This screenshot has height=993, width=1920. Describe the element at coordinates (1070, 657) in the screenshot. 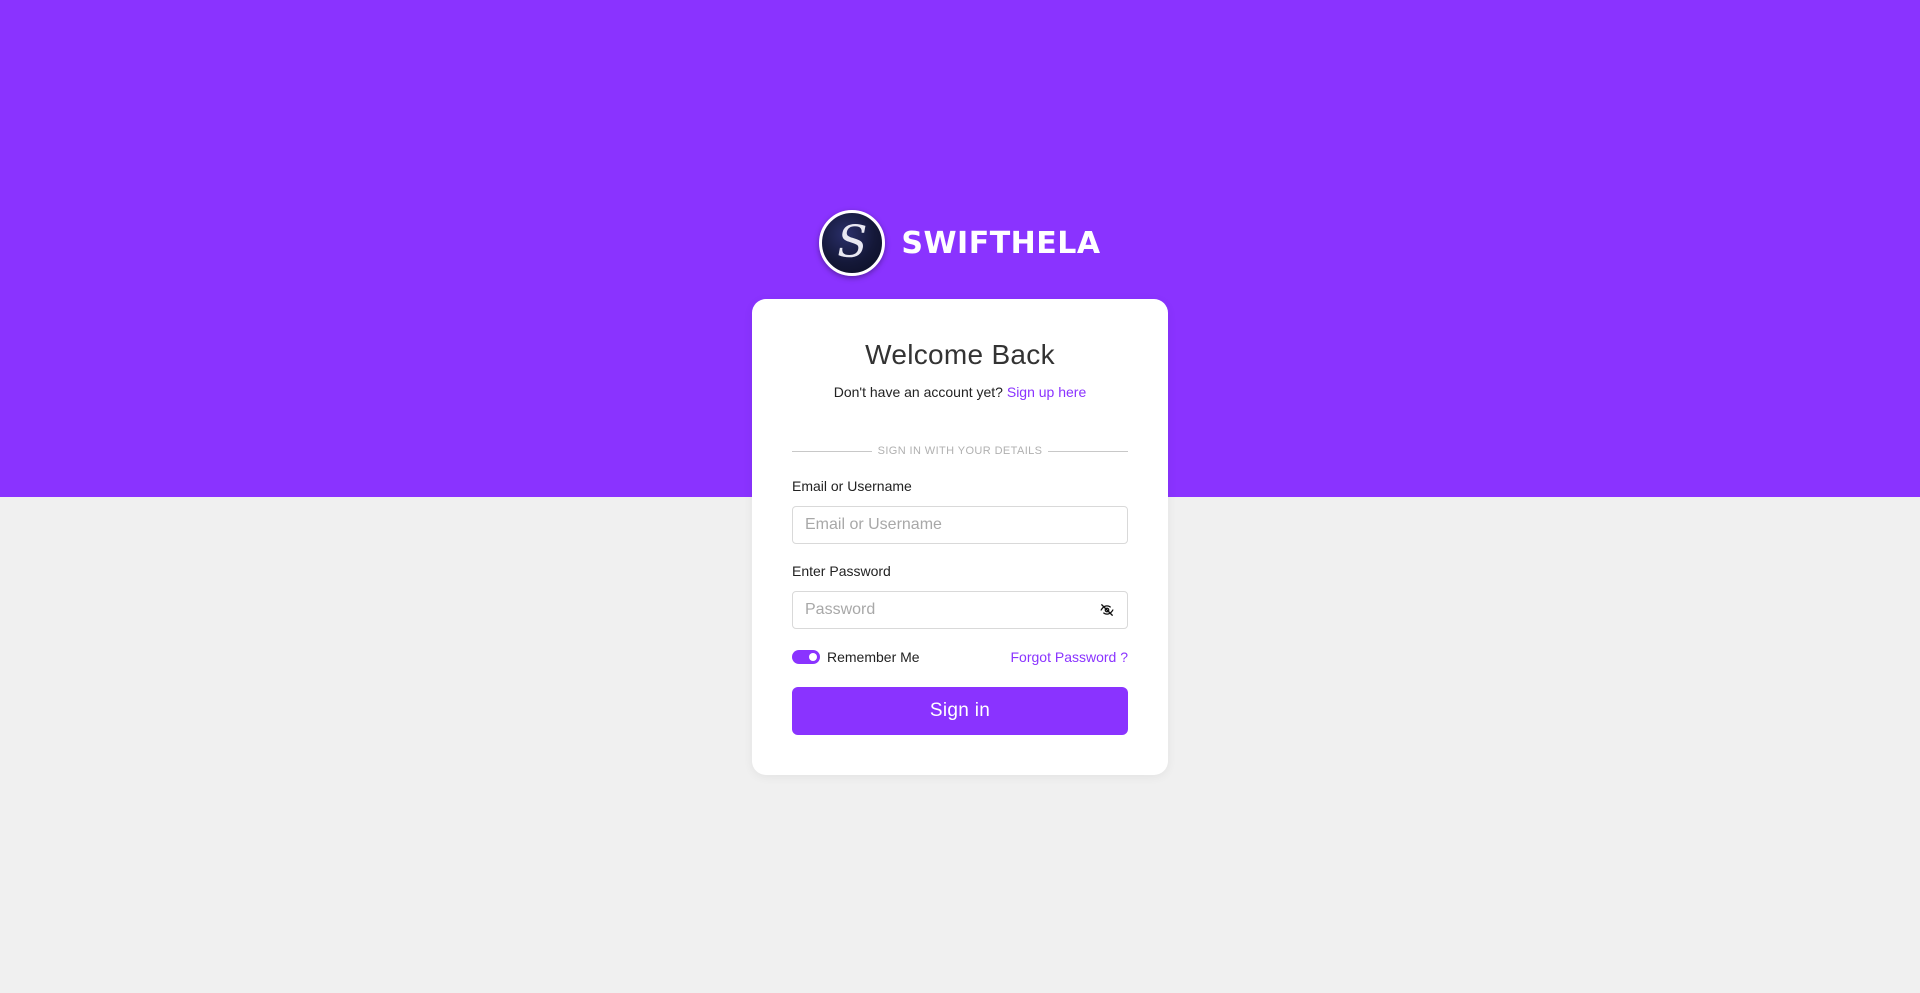

I see `forgot-password-link: Forgot Password ?` at that location.